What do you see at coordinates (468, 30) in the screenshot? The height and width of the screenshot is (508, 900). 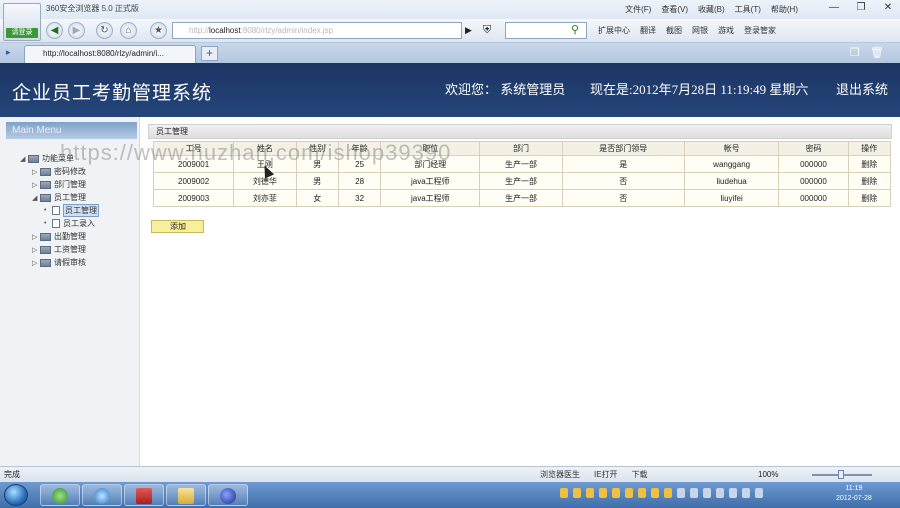 I see `go-icon: ▶` at bounding box center [468, 30].